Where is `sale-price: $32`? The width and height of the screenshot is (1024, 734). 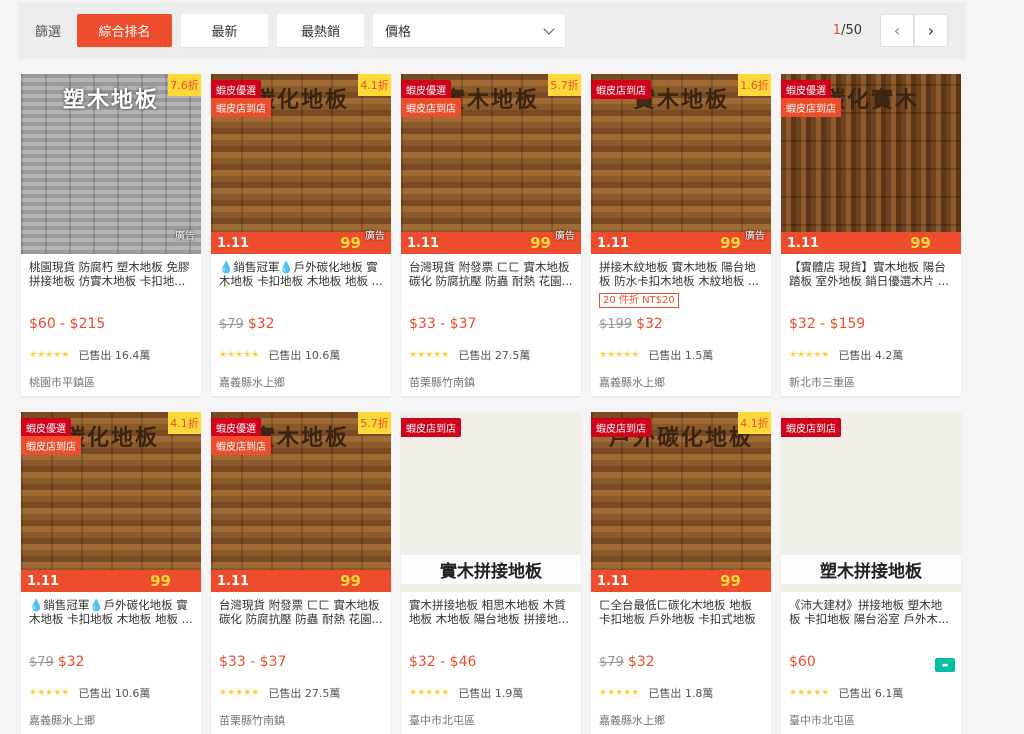 sale-price: $32 is located at coordinates (649, 324).